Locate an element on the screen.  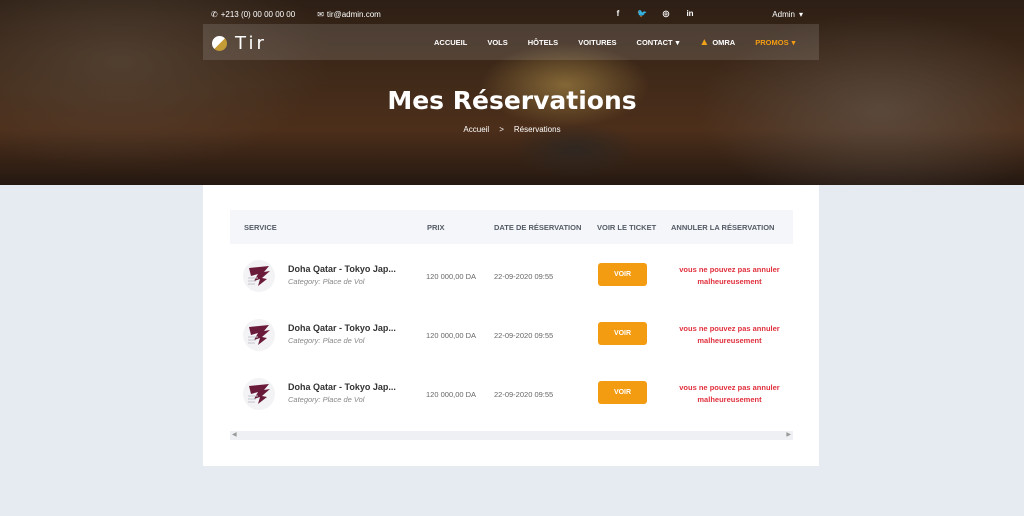
nav-item-omra: ▲ OMRA is located at coordinates (717, 42).